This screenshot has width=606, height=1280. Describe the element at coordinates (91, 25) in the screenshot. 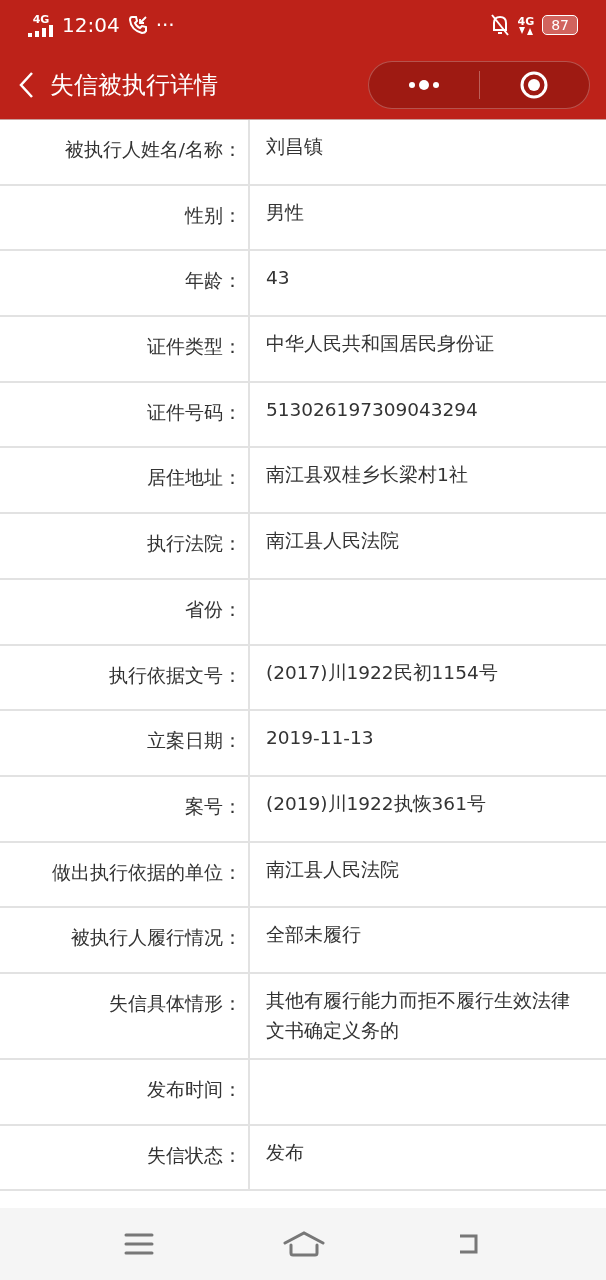

I see `clock: 12:04` at that location.